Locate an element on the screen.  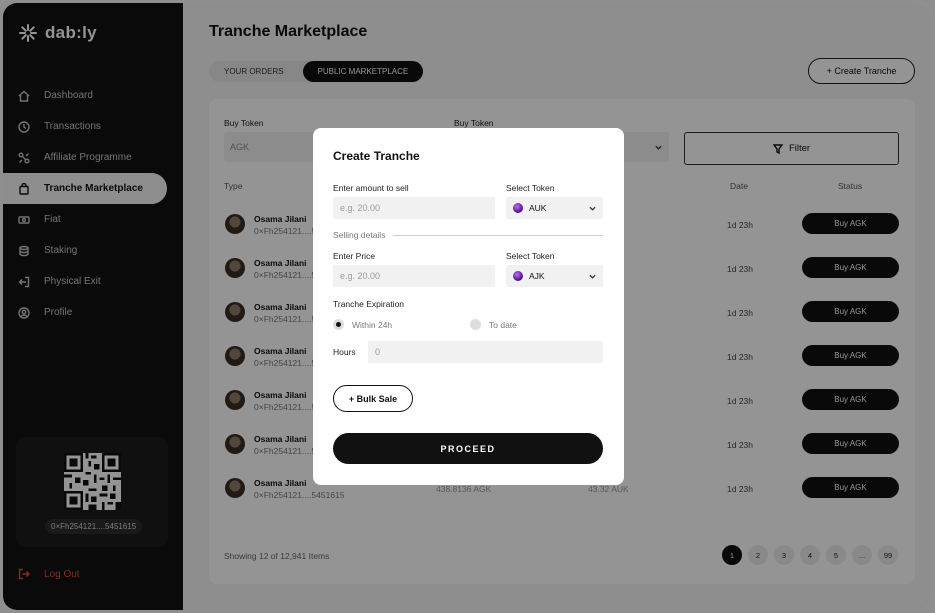
expiration-label: Tranche Expiration is located at coordinates (369, 304).